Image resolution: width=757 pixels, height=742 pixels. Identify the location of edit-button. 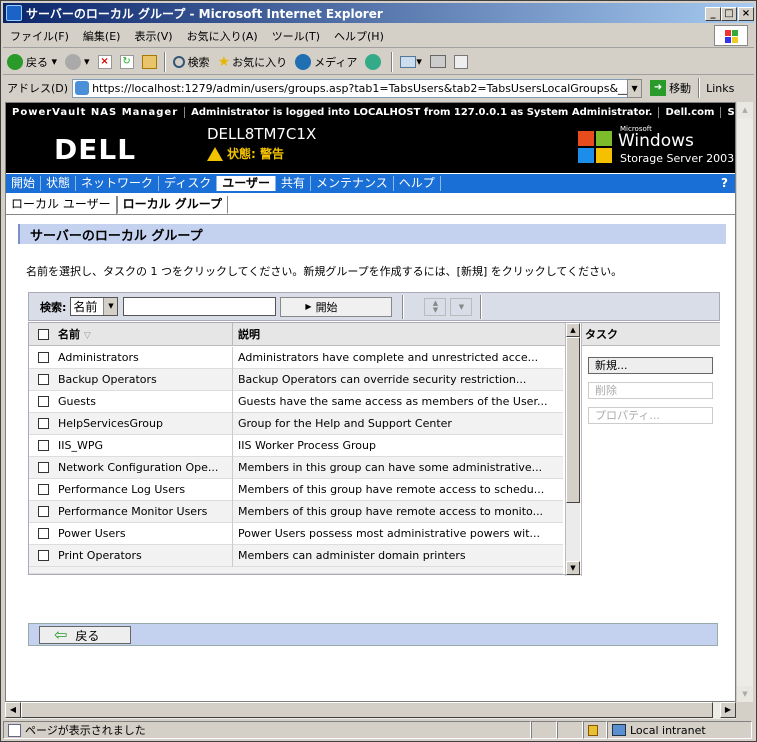
(461, 62).